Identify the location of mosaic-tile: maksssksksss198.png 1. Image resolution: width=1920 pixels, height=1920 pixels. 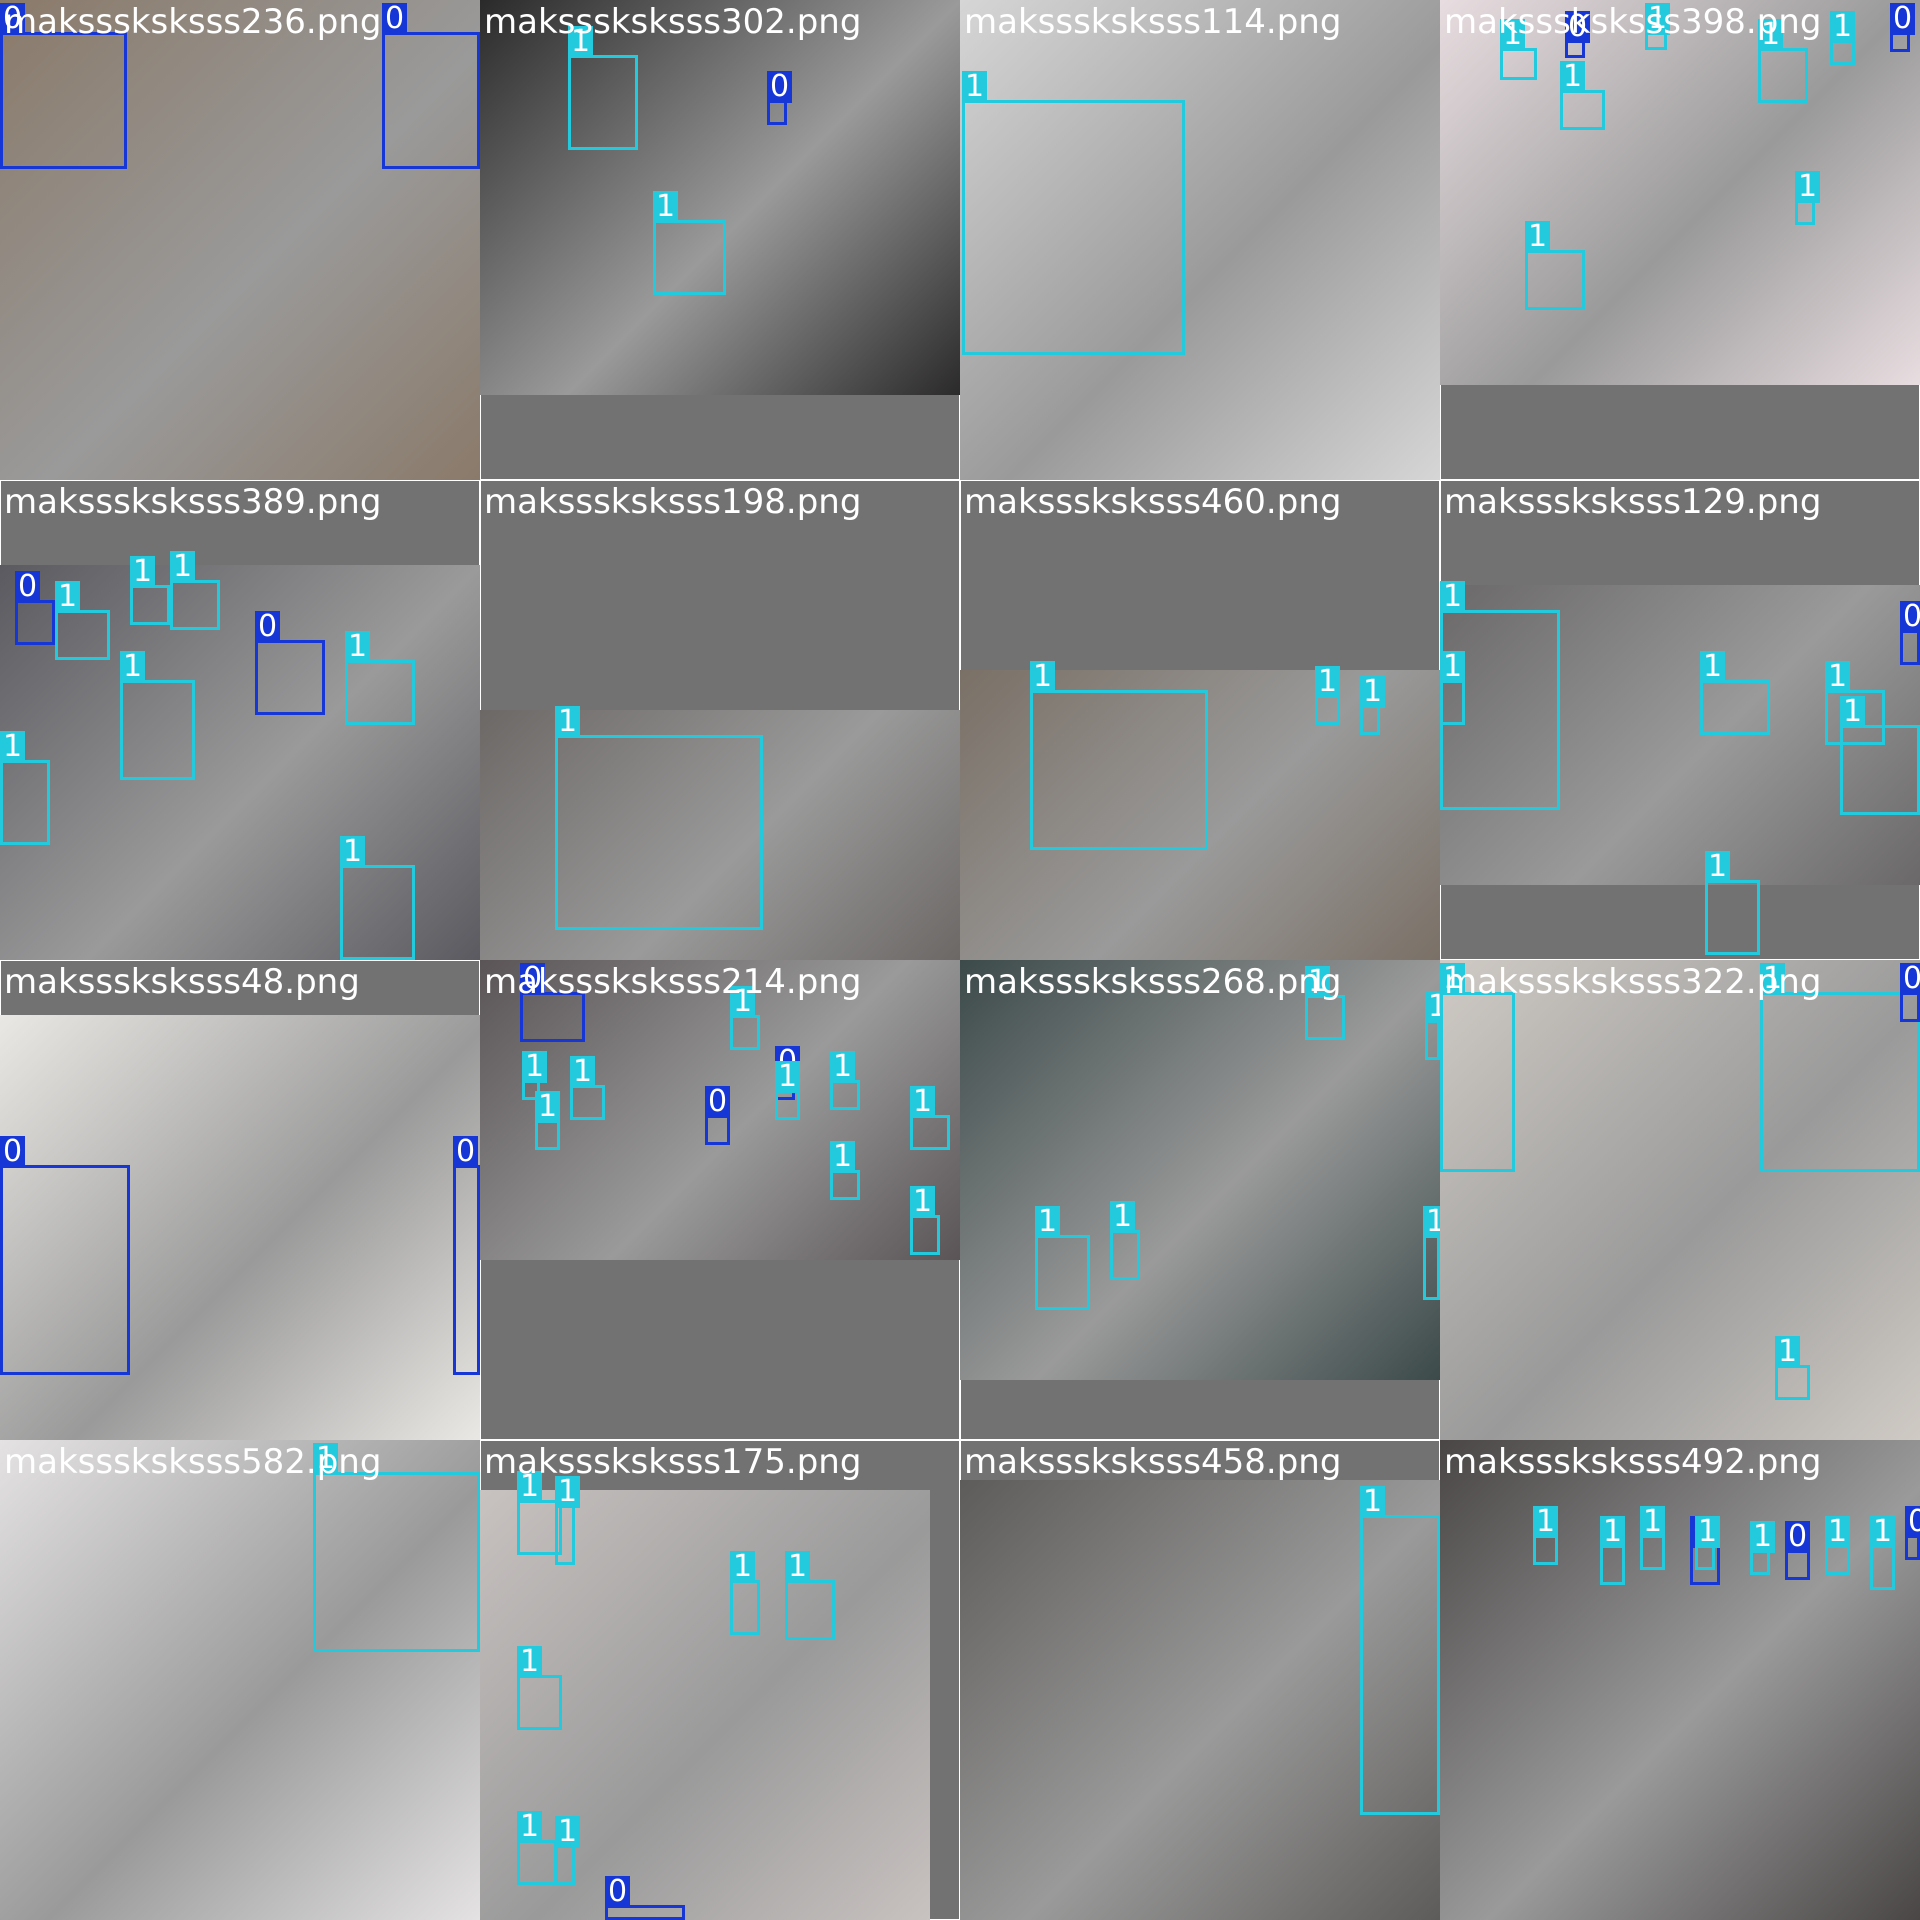
(720, 720).